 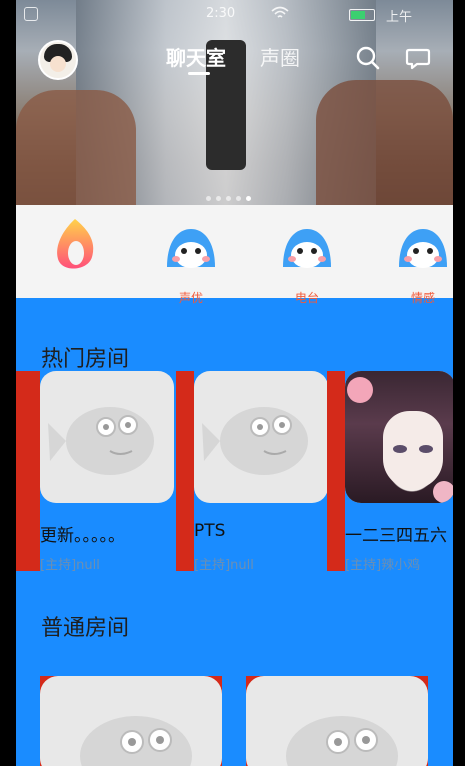 I want to click on tab-active-indicator, so click(x=199, y=73).